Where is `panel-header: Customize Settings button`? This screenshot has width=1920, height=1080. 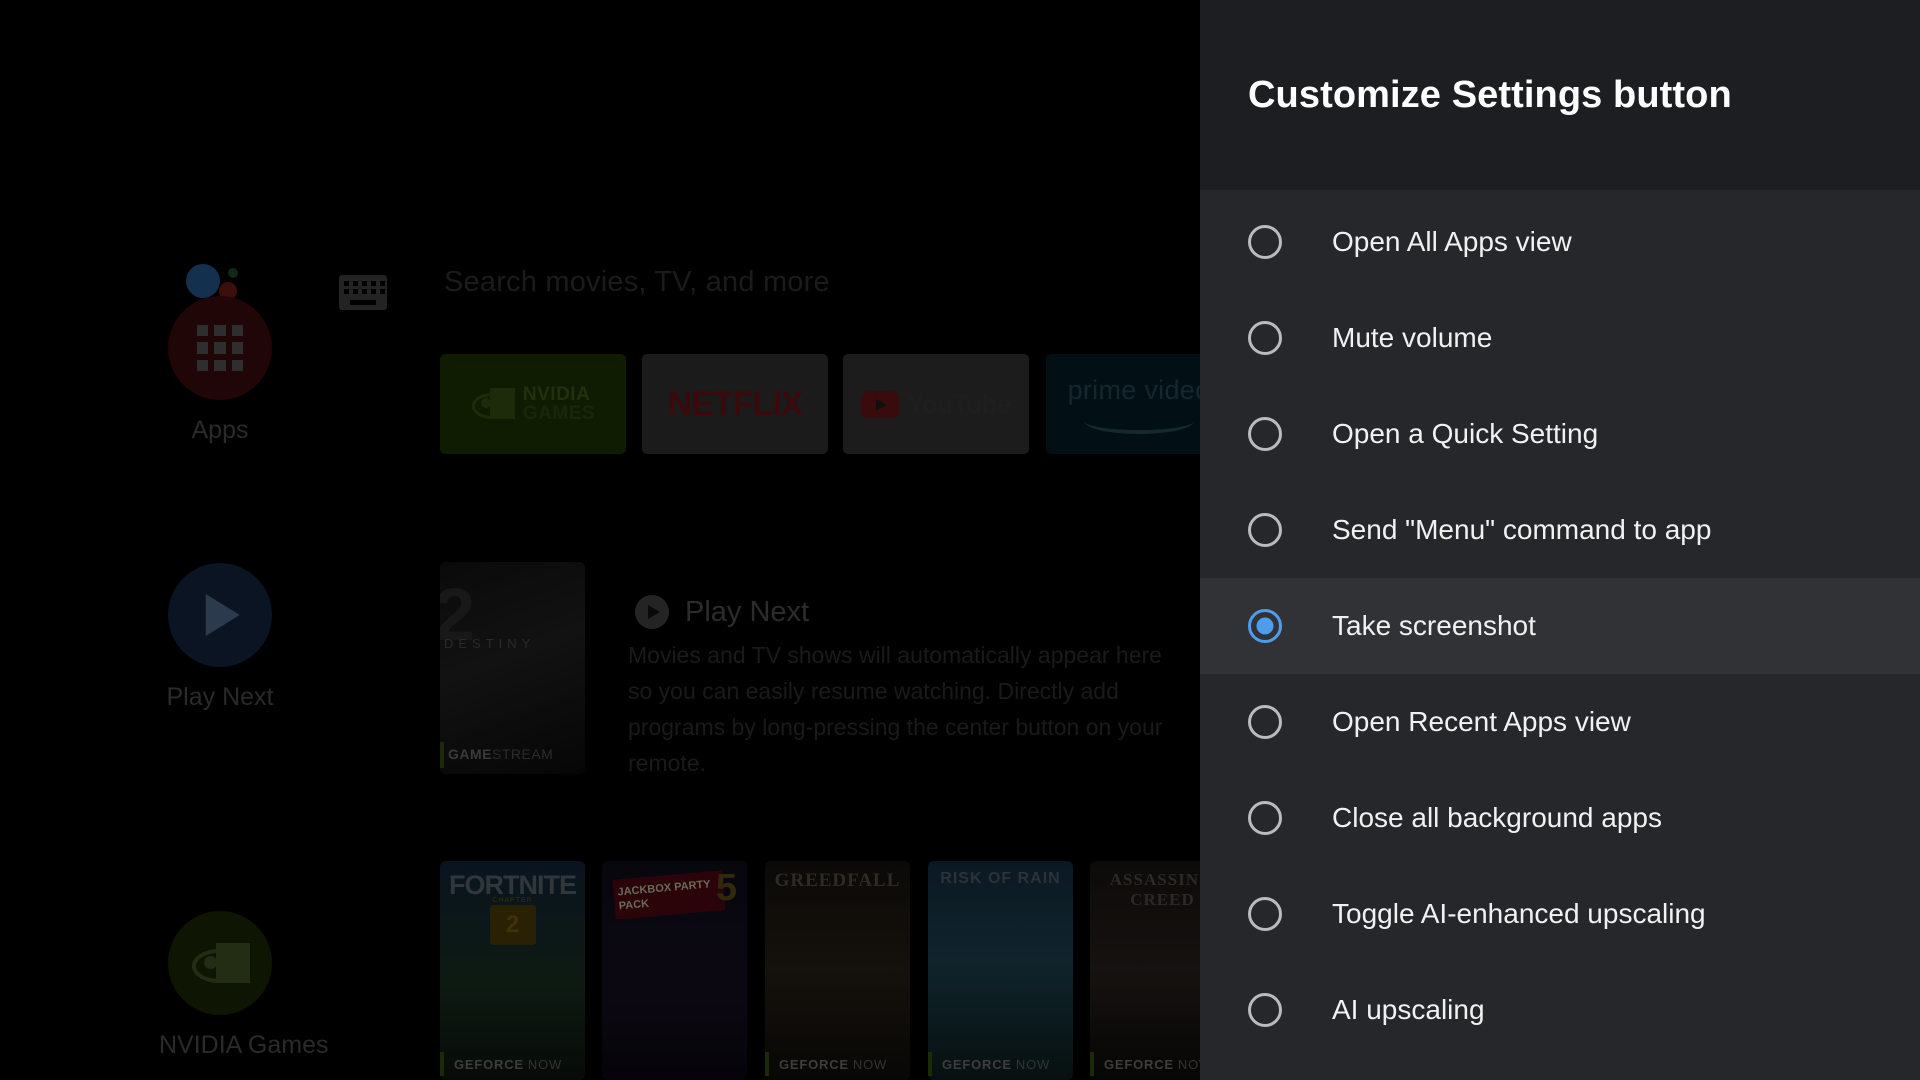
panel-header: Customize Settings button is located at coordinates (1560, 95).